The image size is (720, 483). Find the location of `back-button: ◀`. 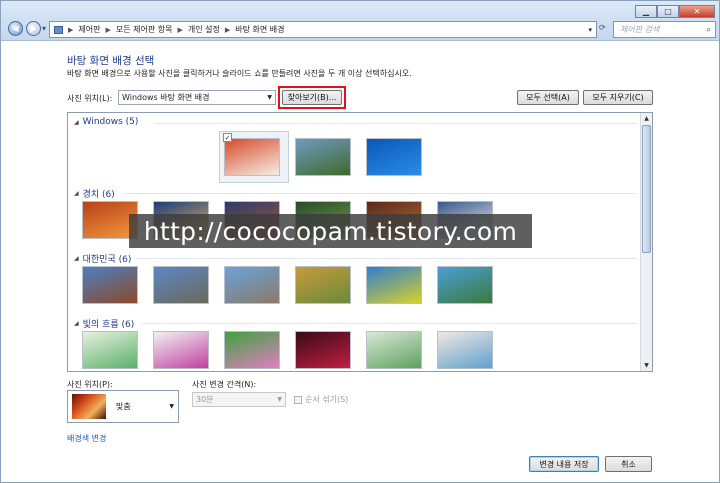

back-button: ◀ is located at coordinates (15, 28).